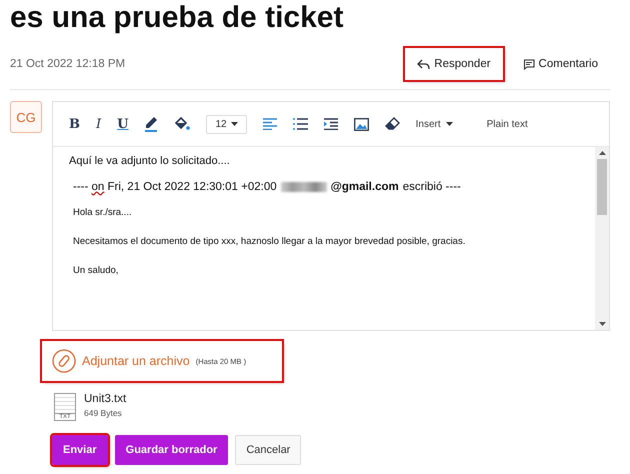 The width and height of the screenshot is (630, 474). I want to click on body-text: Un saludo,, so click(96, 270).